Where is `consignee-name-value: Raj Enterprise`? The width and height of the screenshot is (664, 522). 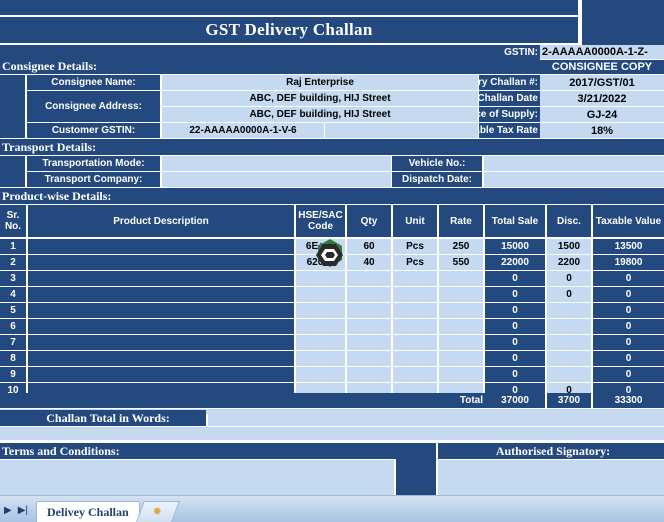
consignee-name-value: Raj Enterprise is located at coordinates (320, 82).